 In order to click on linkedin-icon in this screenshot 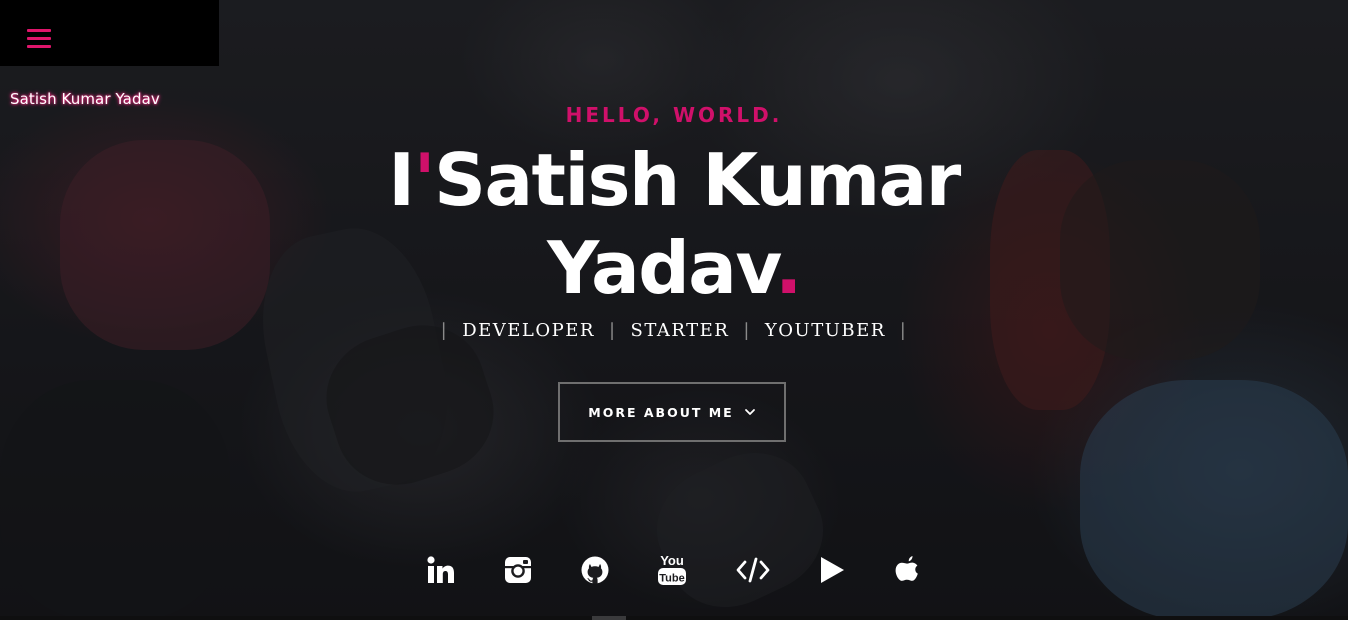, I will do `click(441, 570)`.